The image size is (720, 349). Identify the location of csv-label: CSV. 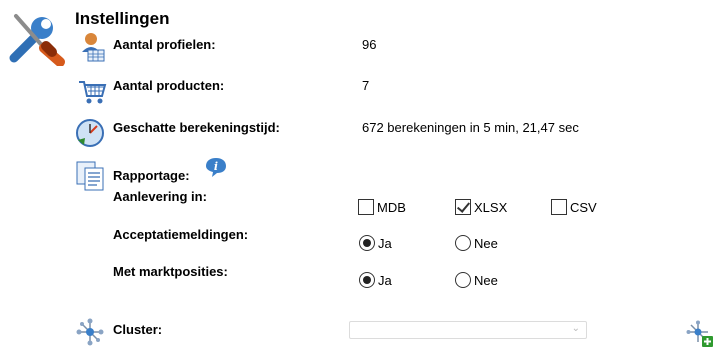
(583, 207).